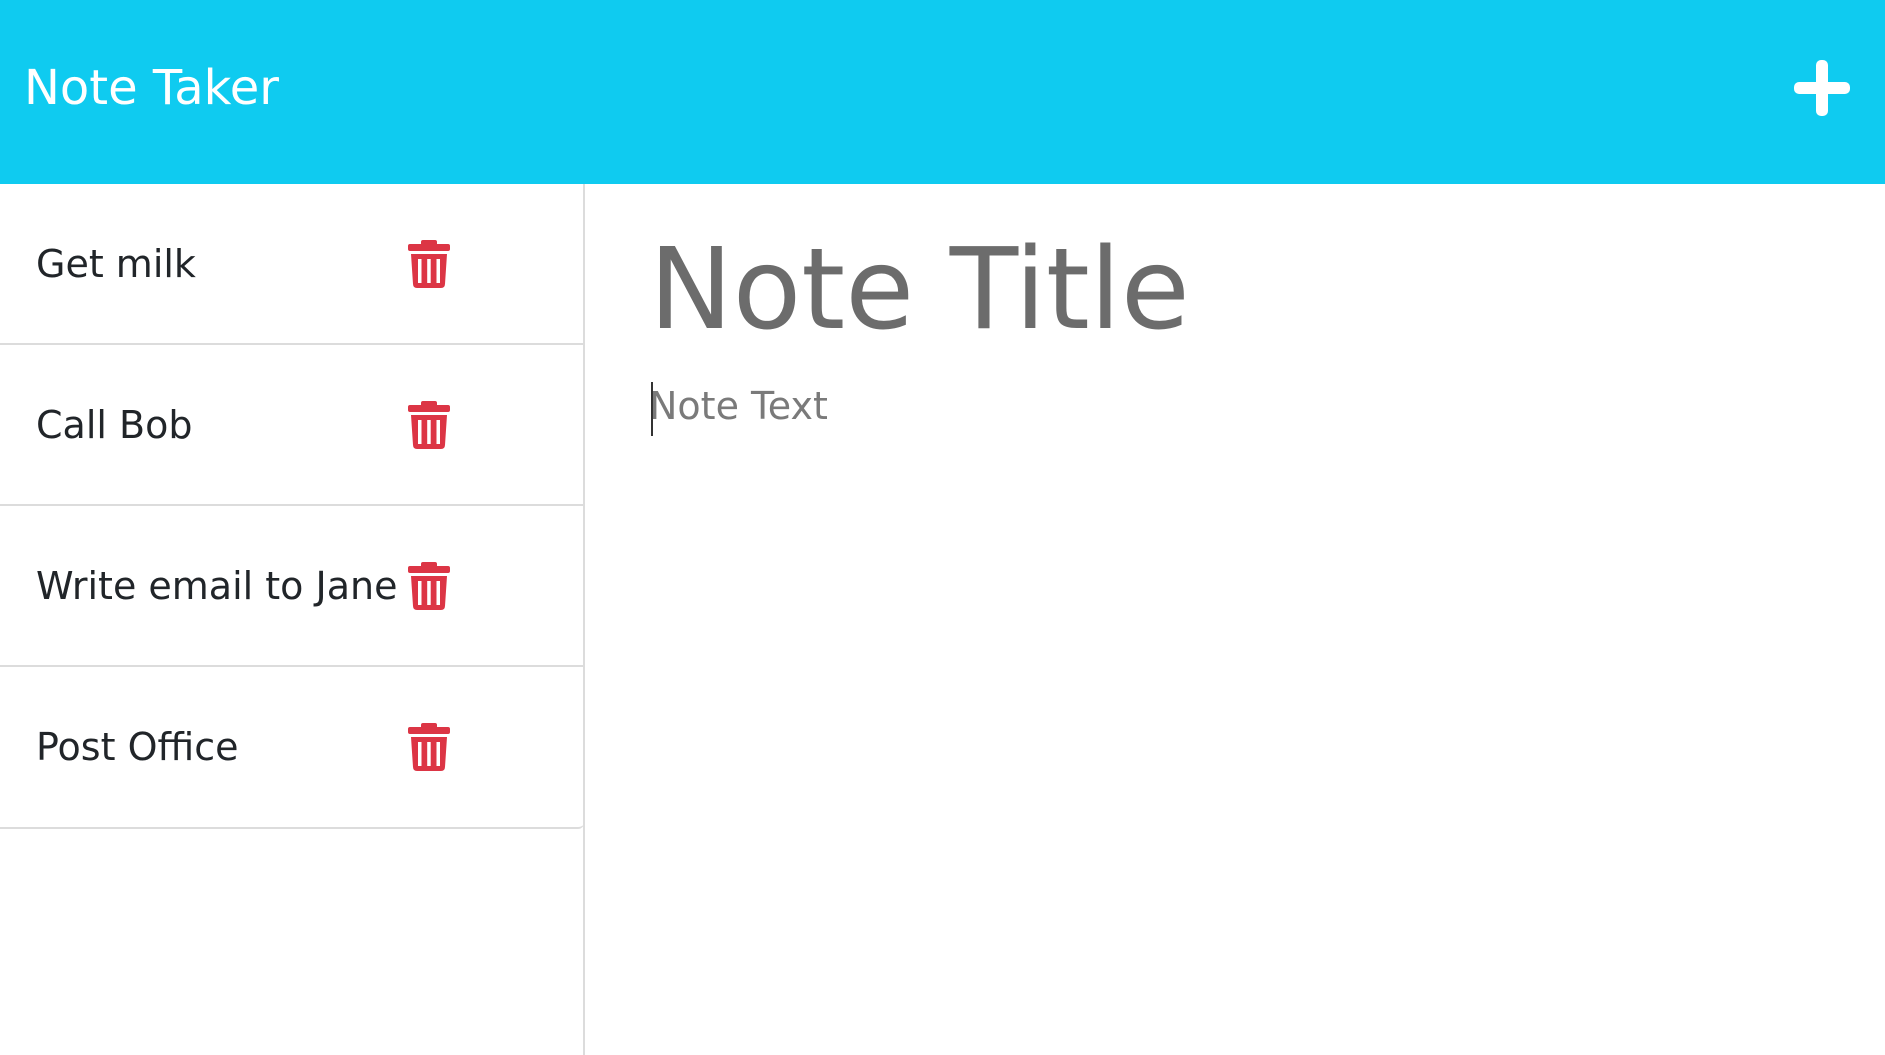 This screenshot has width=1885, height=1055. What do you see at coordinates (292, 425) in the screenshot?
I see `list-item: Call Bob` at bounding box center [292, 425].